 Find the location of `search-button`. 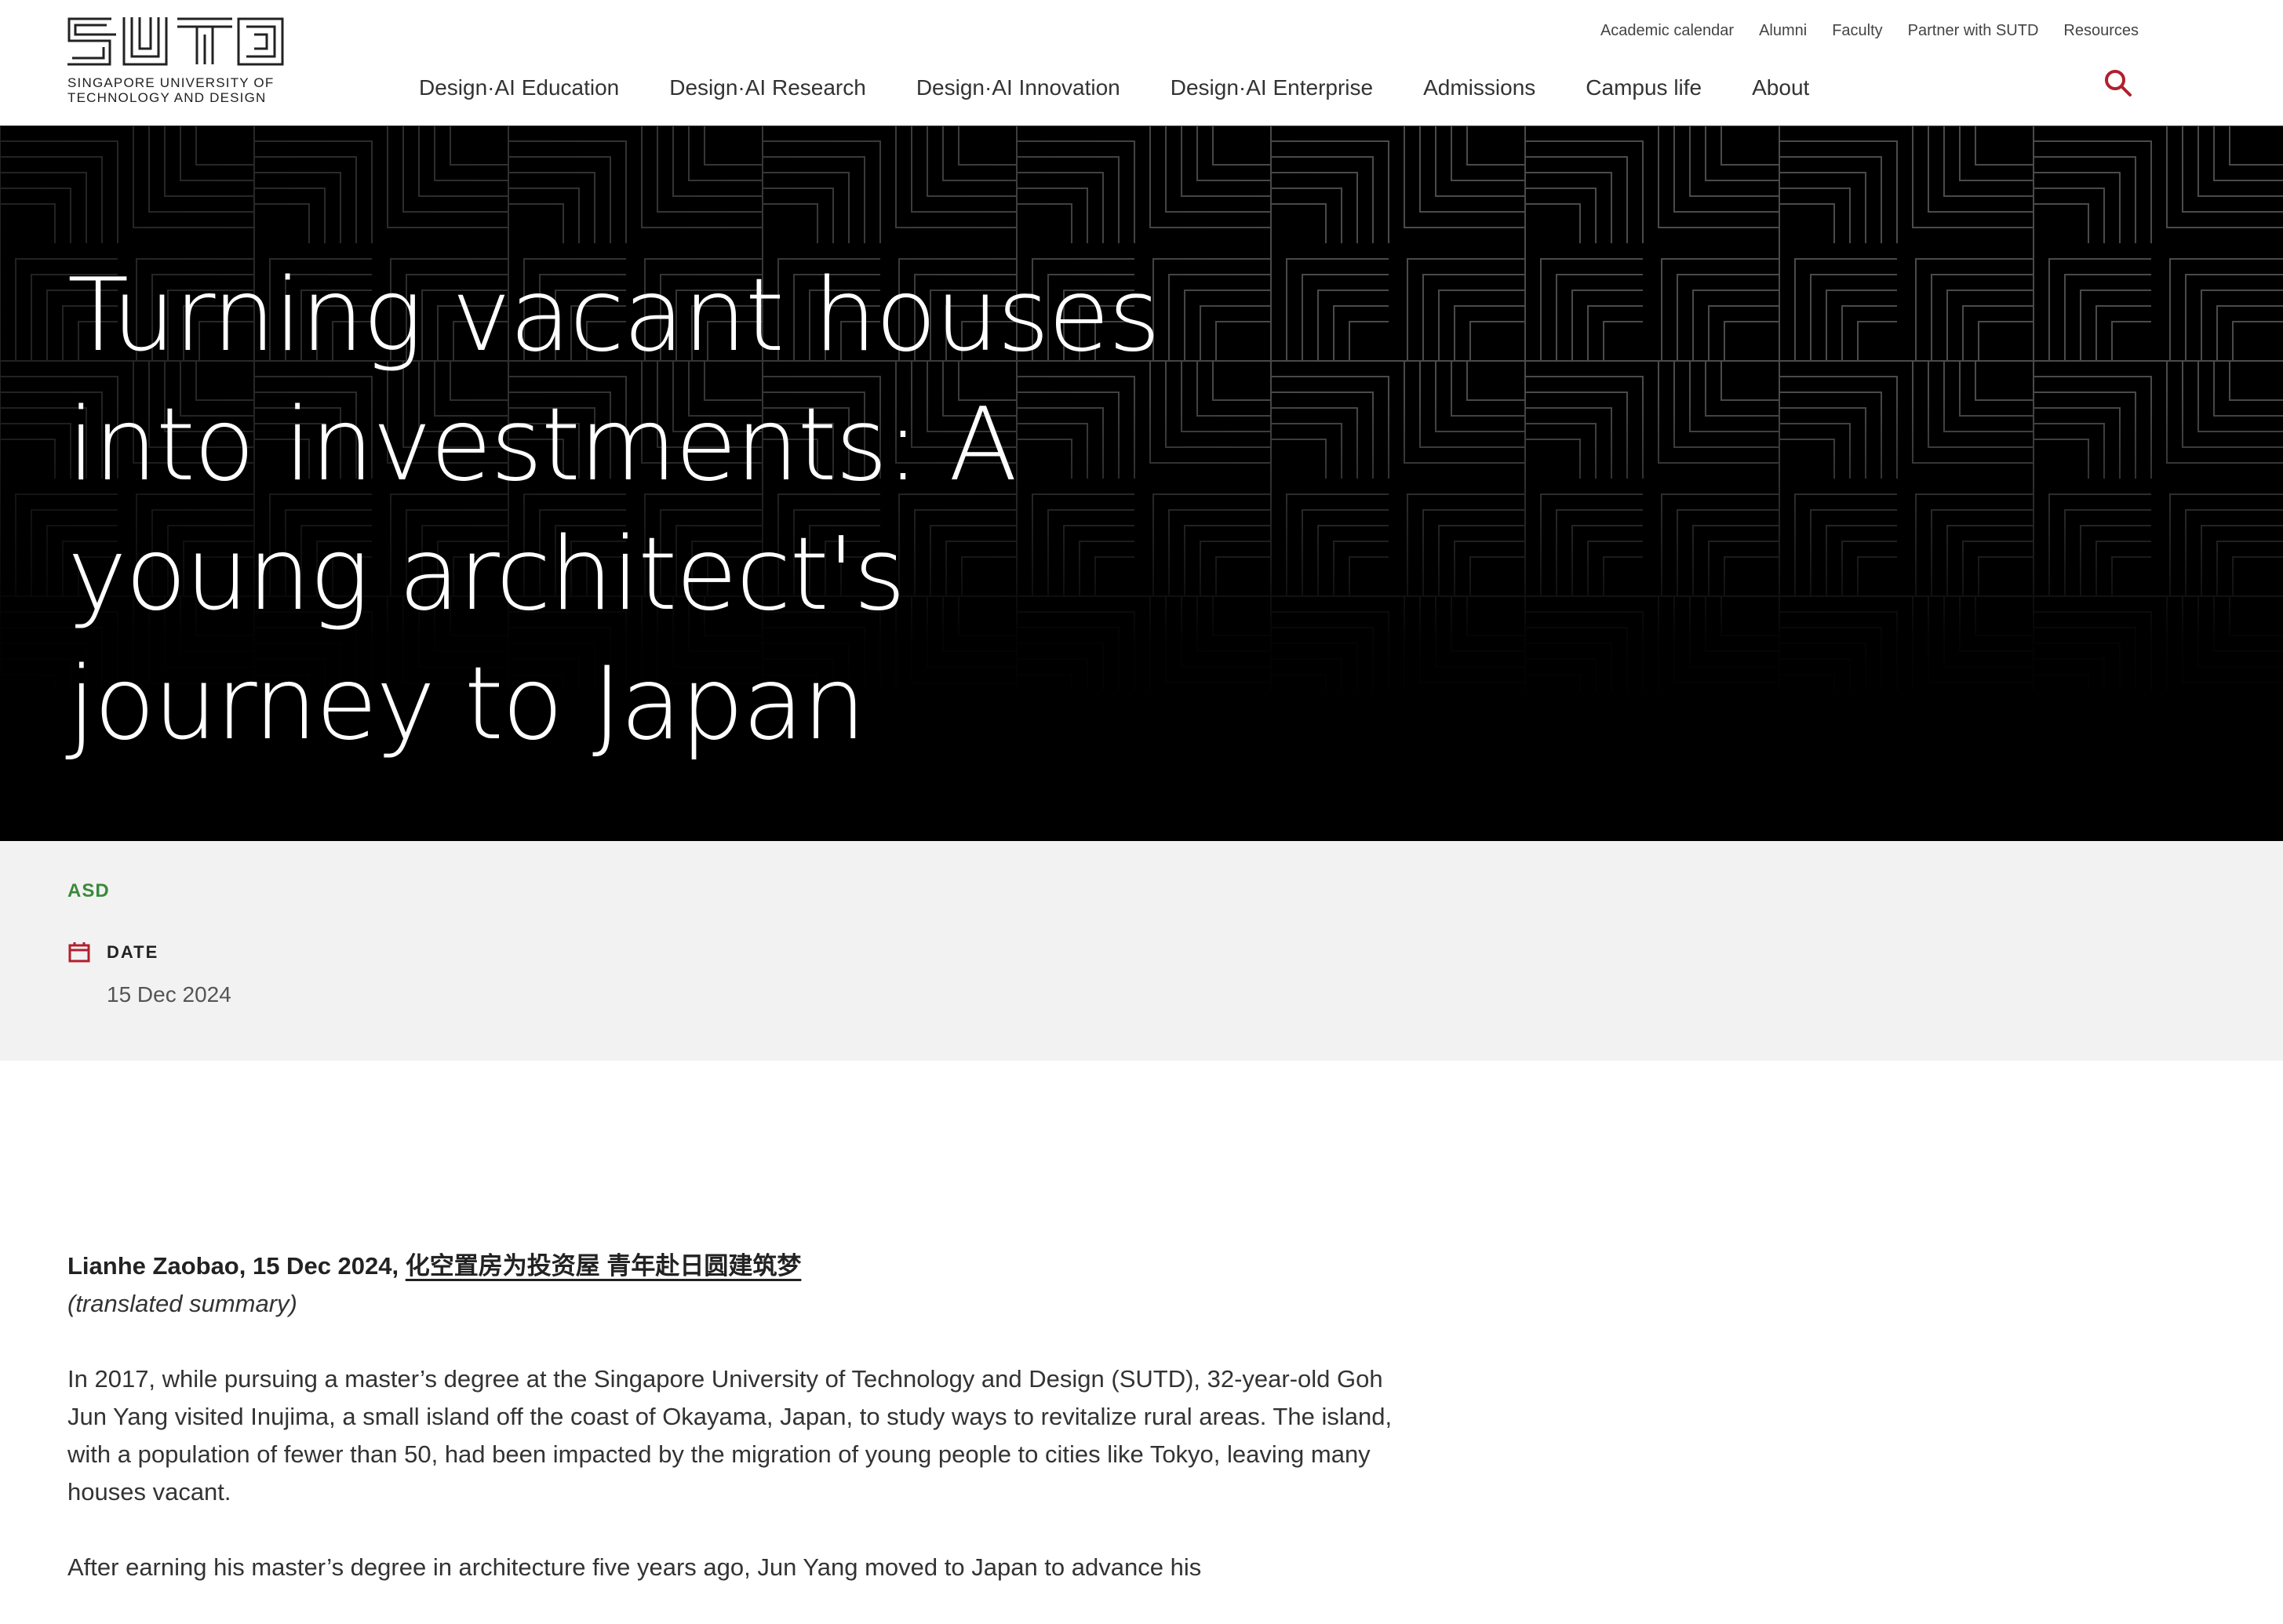

search-button is located at coordinates (2118, 83).